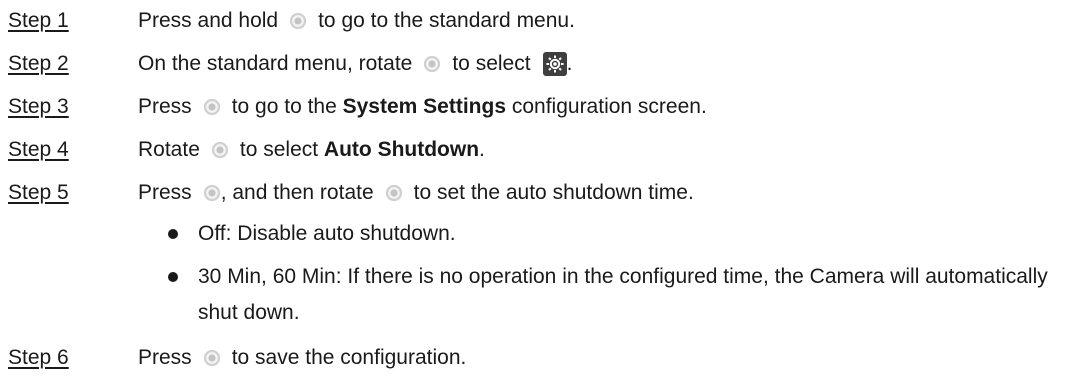  Describe the element at coordinates (165, 357) in the screenshot. I see `step-6-text-a: Press` at that location.